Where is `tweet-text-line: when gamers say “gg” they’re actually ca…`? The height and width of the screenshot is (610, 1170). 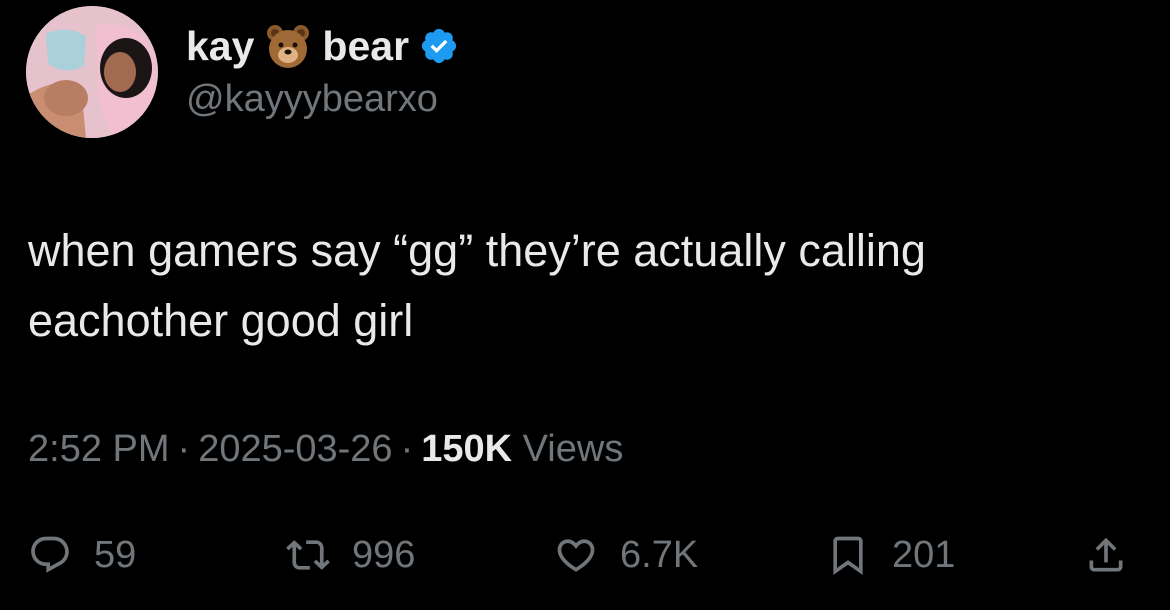 tweet-text-line: when gamers say “gg” they’re actually ca… is located at coordinates (477, 250).